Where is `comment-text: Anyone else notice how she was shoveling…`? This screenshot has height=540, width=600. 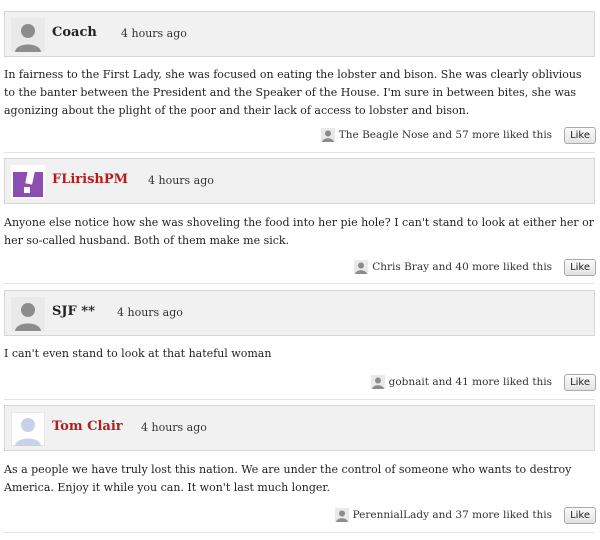
comment-text: Anyone else notice how she was shoveling… is located at coordinates (299, 231).